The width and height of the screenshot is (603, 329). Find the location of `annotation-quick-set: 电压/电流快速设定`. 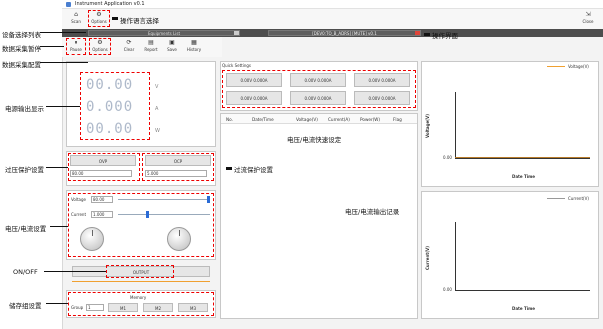

annotation-quick-set: 电压/电流快速设定 is located at coordinates (314, 140).